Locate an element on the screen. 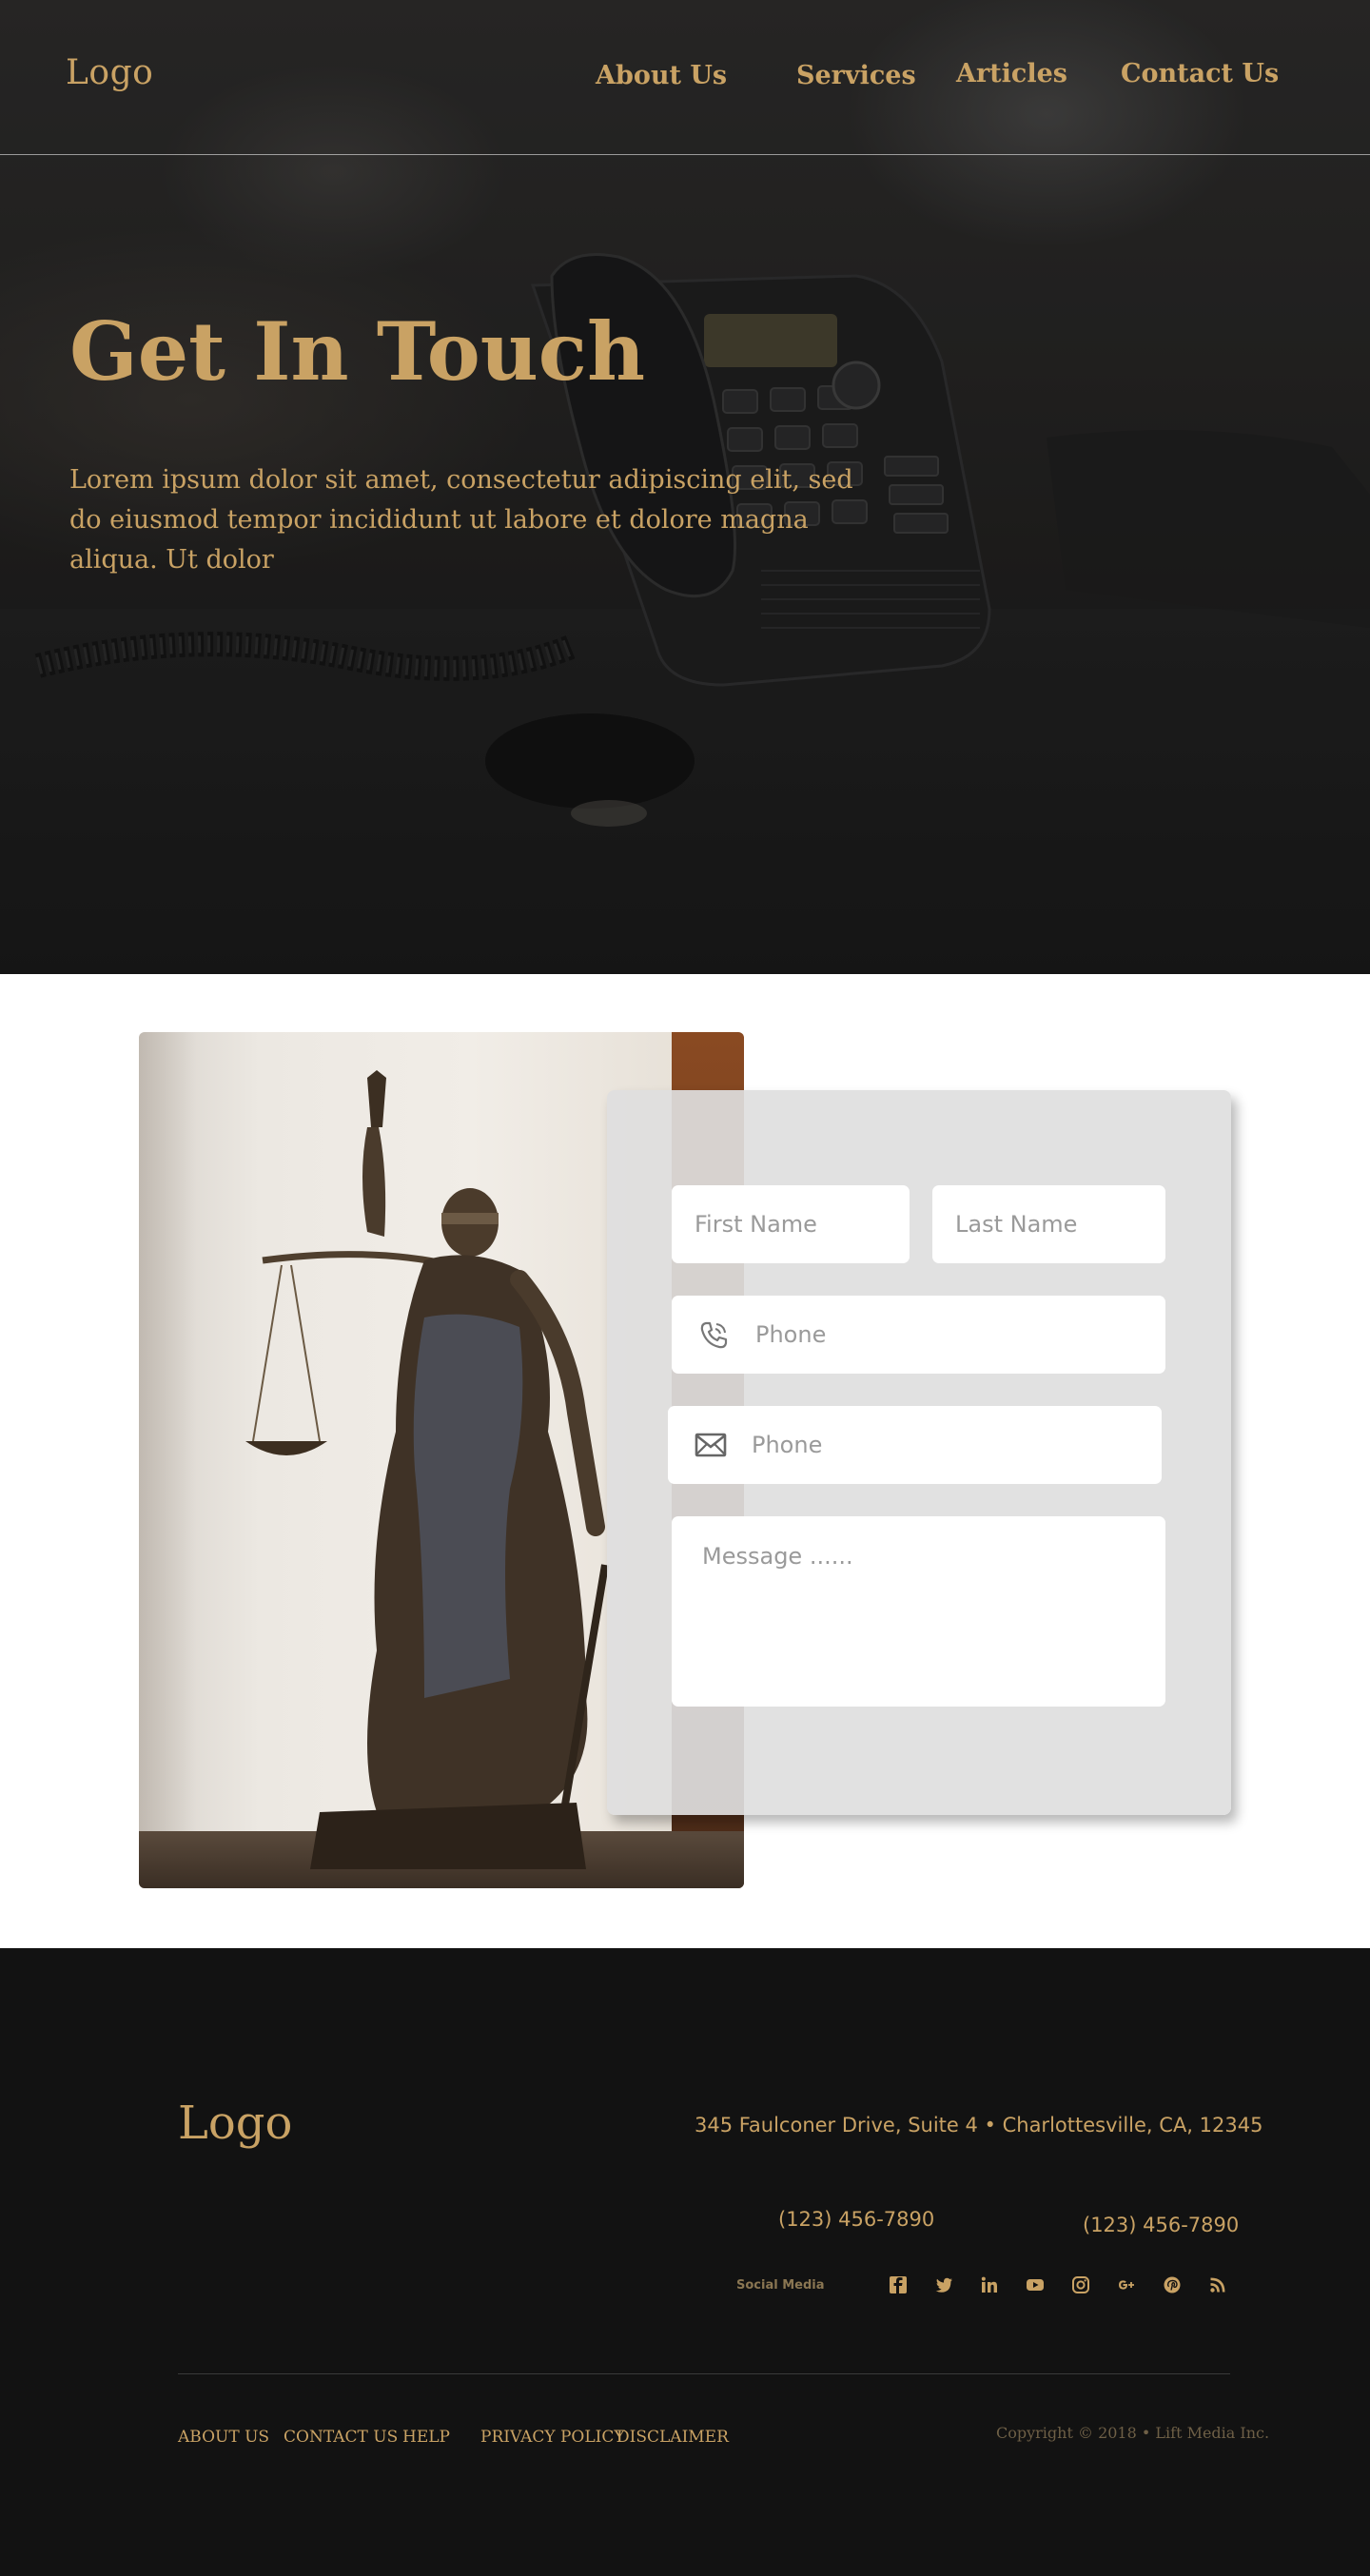 This screenshot has height=2576, width=1370. footer-phone-2: (123) 456-7890 is located at coordinates (1161, 2225).